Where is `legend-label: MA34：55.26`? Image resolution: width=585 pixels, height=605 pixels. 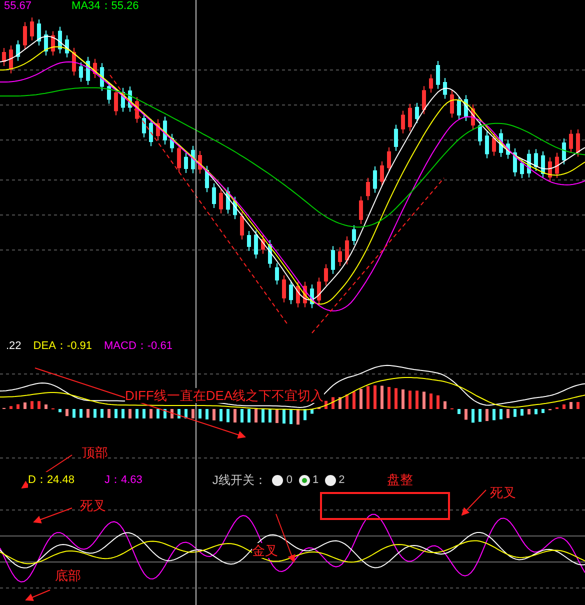
legend-label: MA34：55.26 is located at coordinates (105, 6).